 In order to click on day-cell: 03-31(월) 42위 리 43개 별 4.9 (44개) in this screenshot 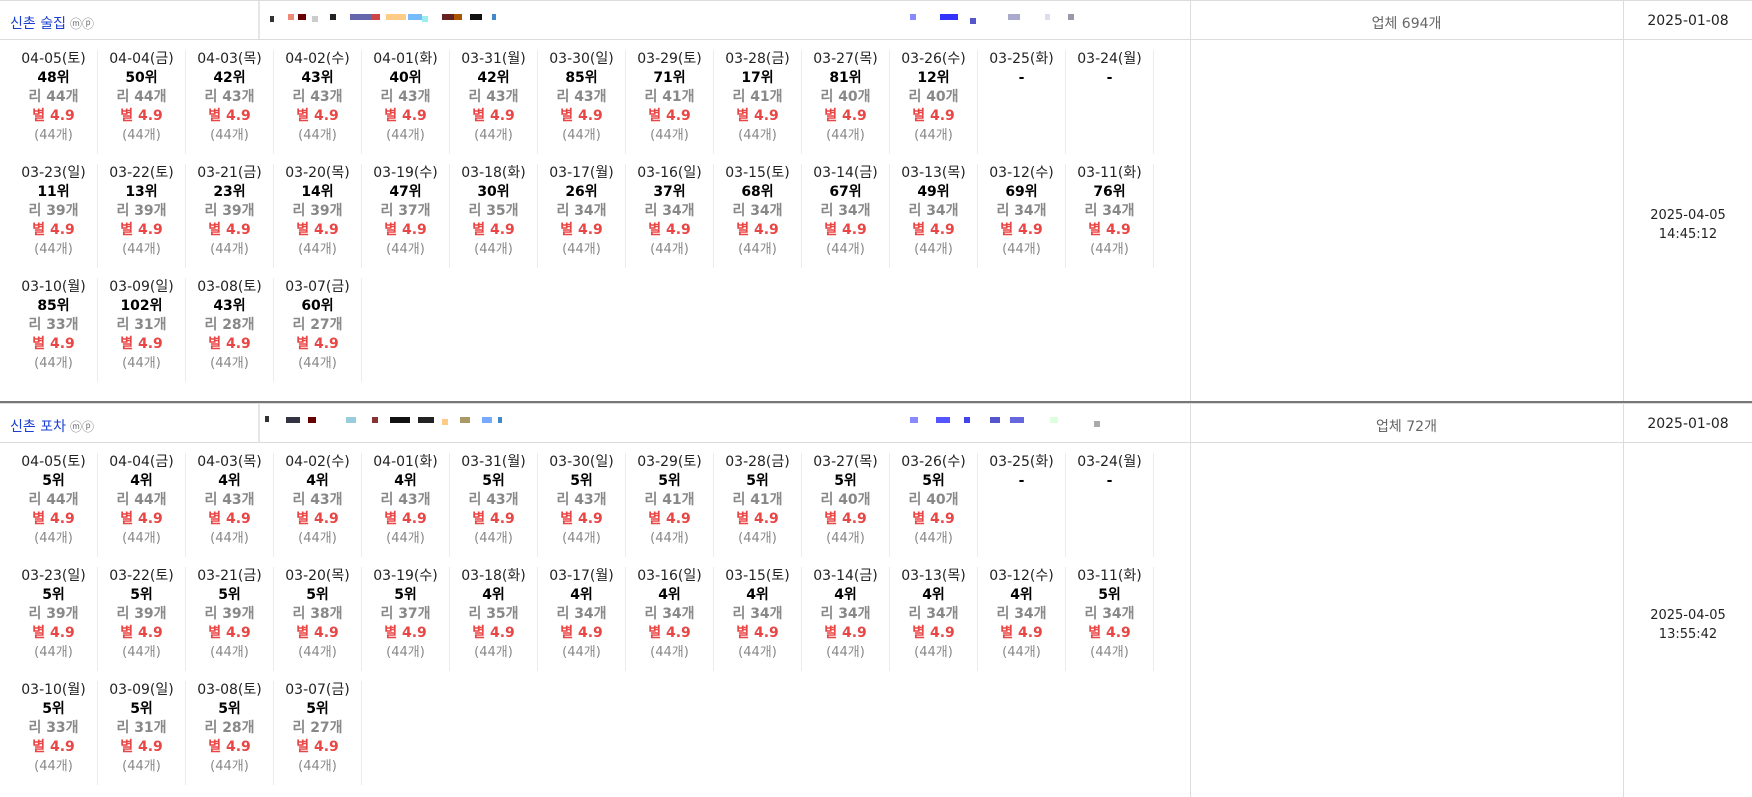, I will do `click(494, 102)`.